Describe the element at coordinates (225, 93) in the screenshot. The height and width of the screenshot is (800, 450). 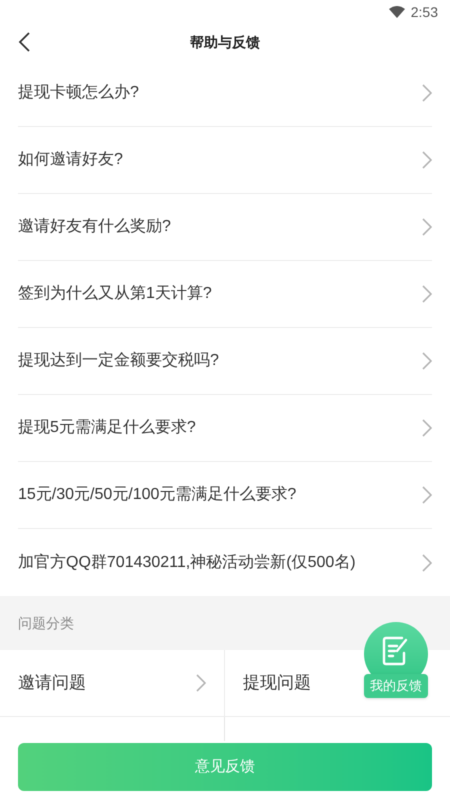
I see `question-item: 提现卡顿怎么办?` at that location.